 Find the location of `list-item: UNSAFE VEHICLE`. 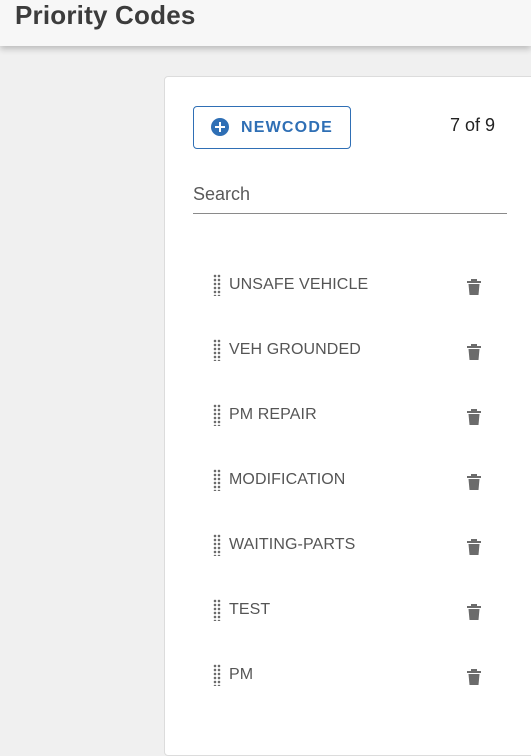

list-item: UNSAFE VEHICLE is located at coordinates (355, 284).